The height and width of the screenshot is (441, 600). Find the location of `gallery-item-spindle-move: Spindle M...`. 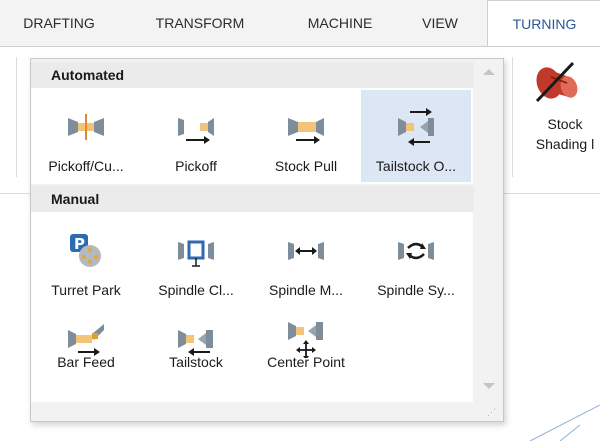

gallery-item-spindle-move: Spindle M... is located at coordinates (306, 260).